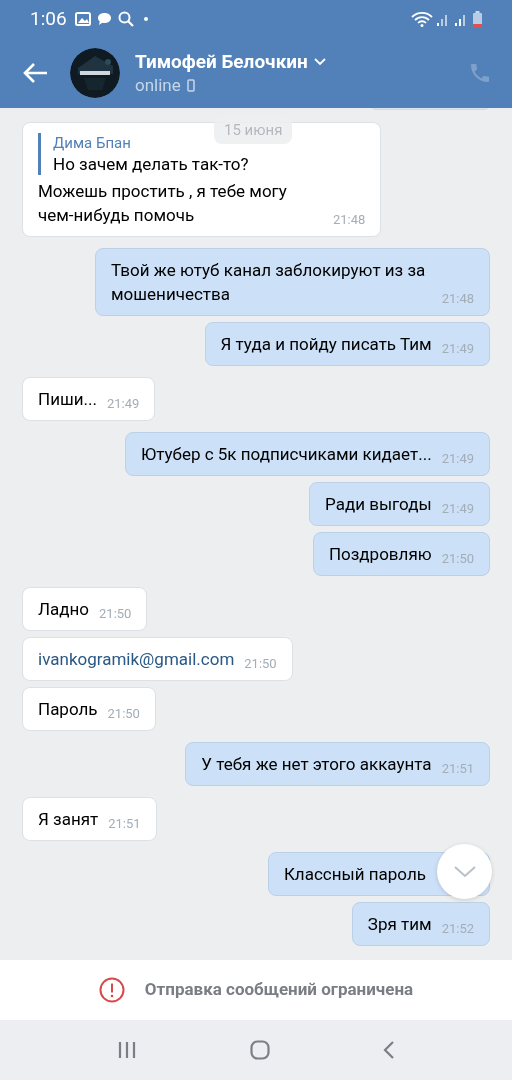 This screenshot has height=1080, width=512. What do you see at coordinates (269, 282) in the screenshot?
I see `message-text: Твой же ютуб канал заблокируют из за мошеничества` at bounding box center [269, 282].